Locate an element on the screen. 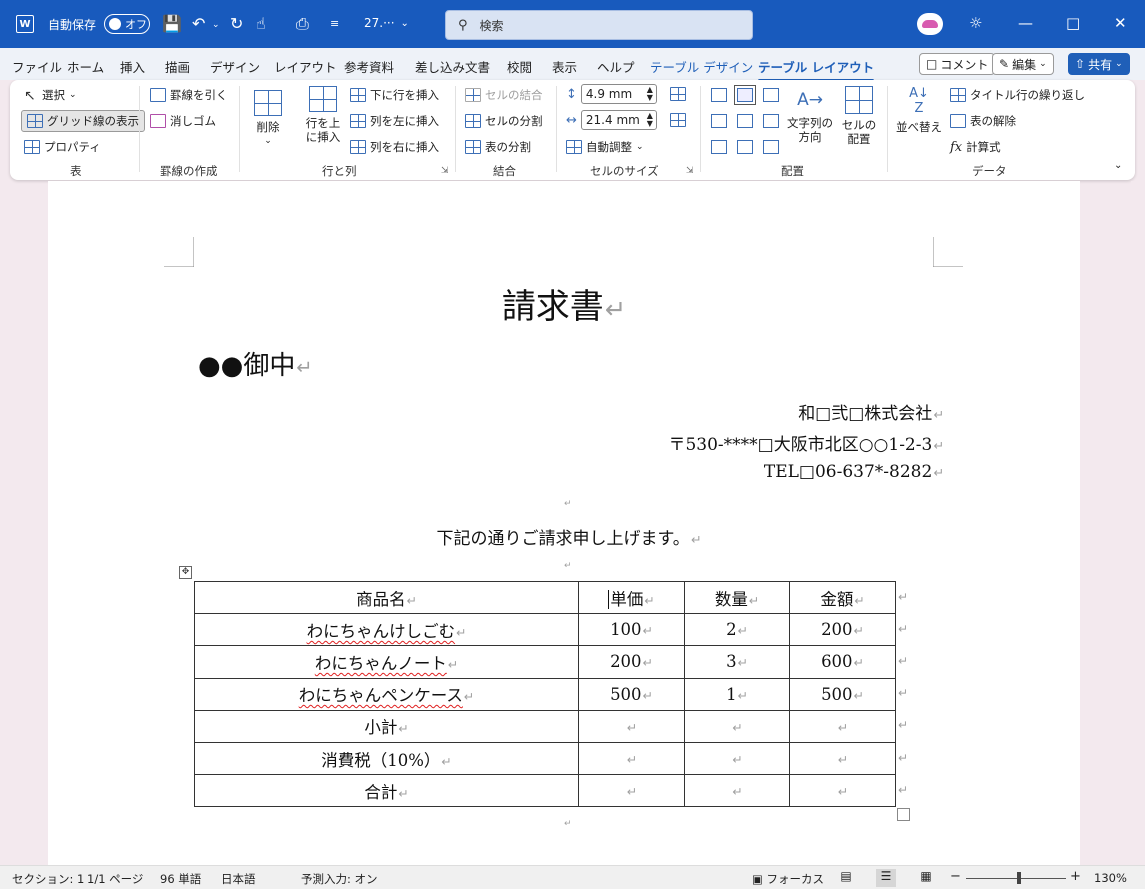 This screenshot has width=1145, height=889. draw-table-button: 罫線を引く is located at coordinates (189, 95).